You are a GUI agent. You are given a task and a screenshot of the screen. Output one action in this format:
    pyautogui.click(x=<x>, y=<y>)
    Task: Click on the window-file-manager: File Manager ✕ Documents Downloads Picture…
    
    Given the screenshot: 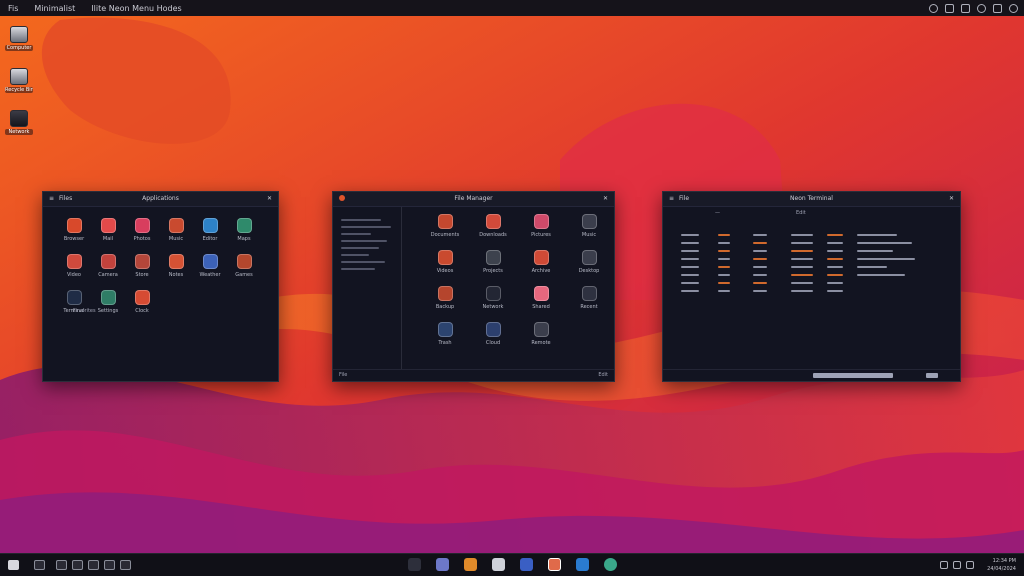 What is the action you would take?
    pyautogui.click(x=473, y=286)
    